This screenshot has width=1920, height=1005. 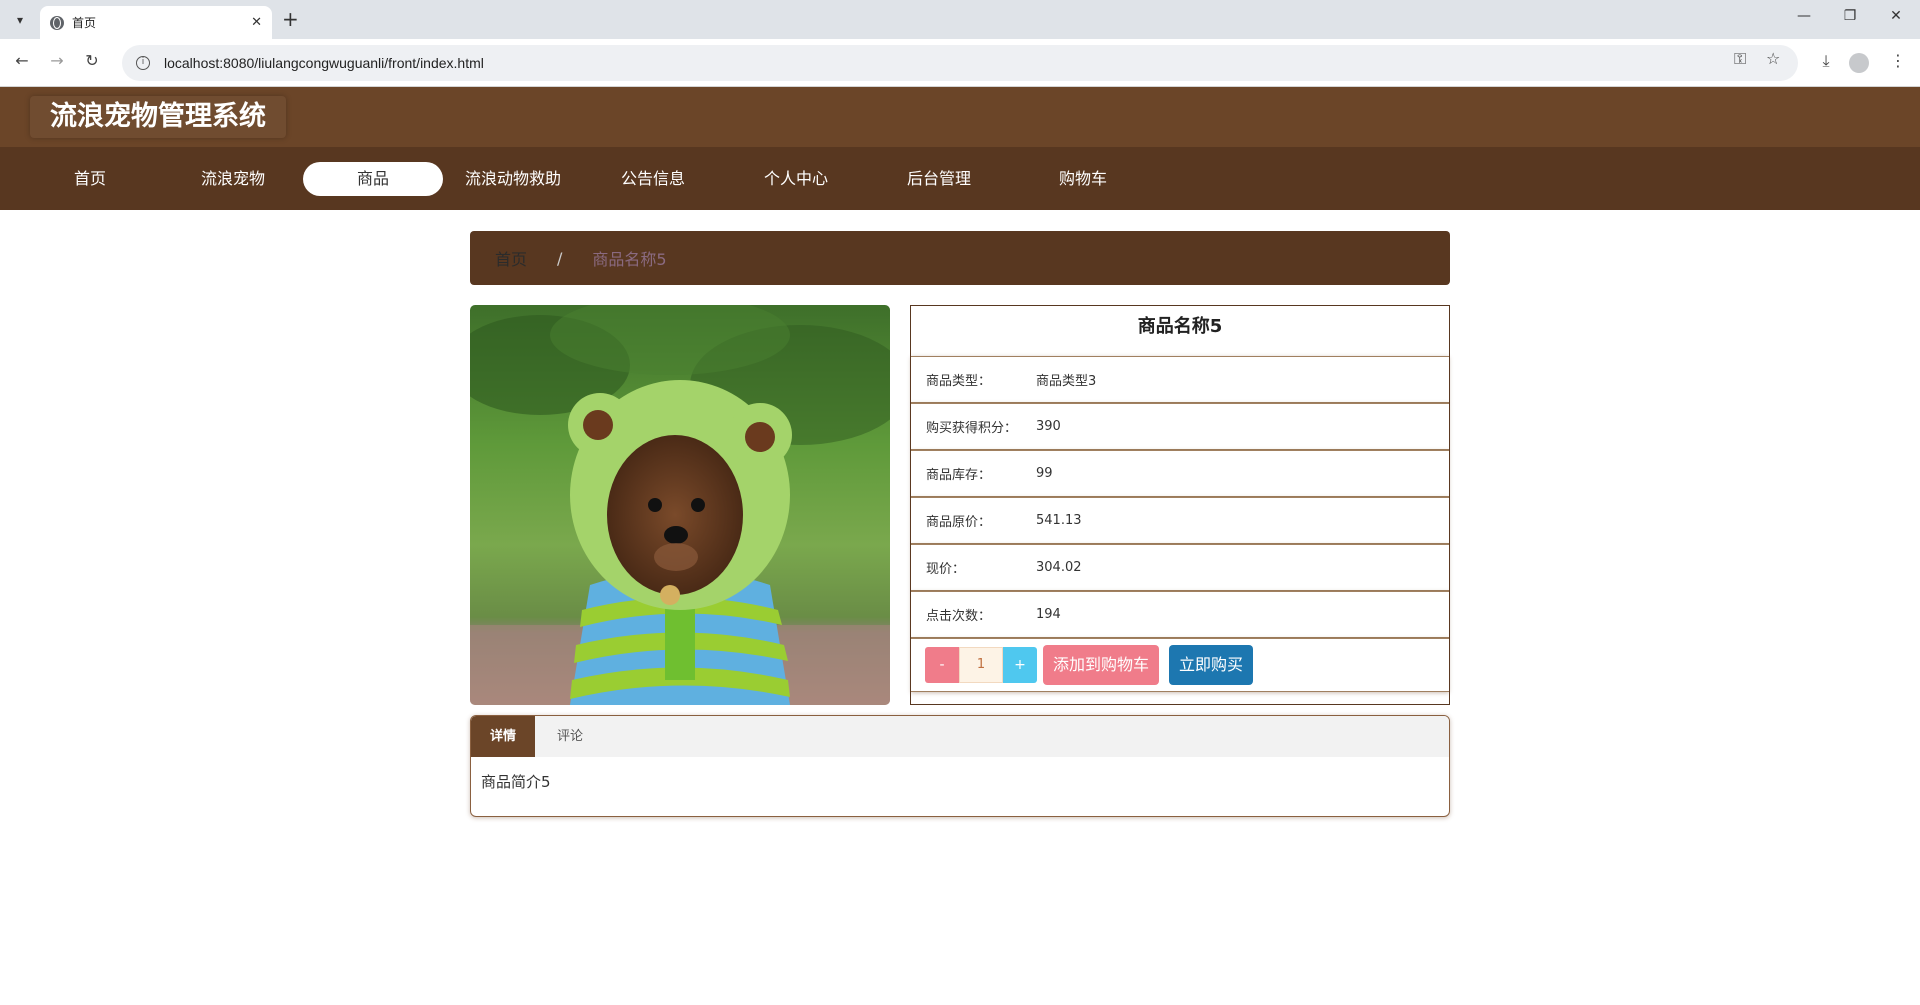 I want to click on site-header: 流浪宠物管理系统, so click(x=960, y=117).